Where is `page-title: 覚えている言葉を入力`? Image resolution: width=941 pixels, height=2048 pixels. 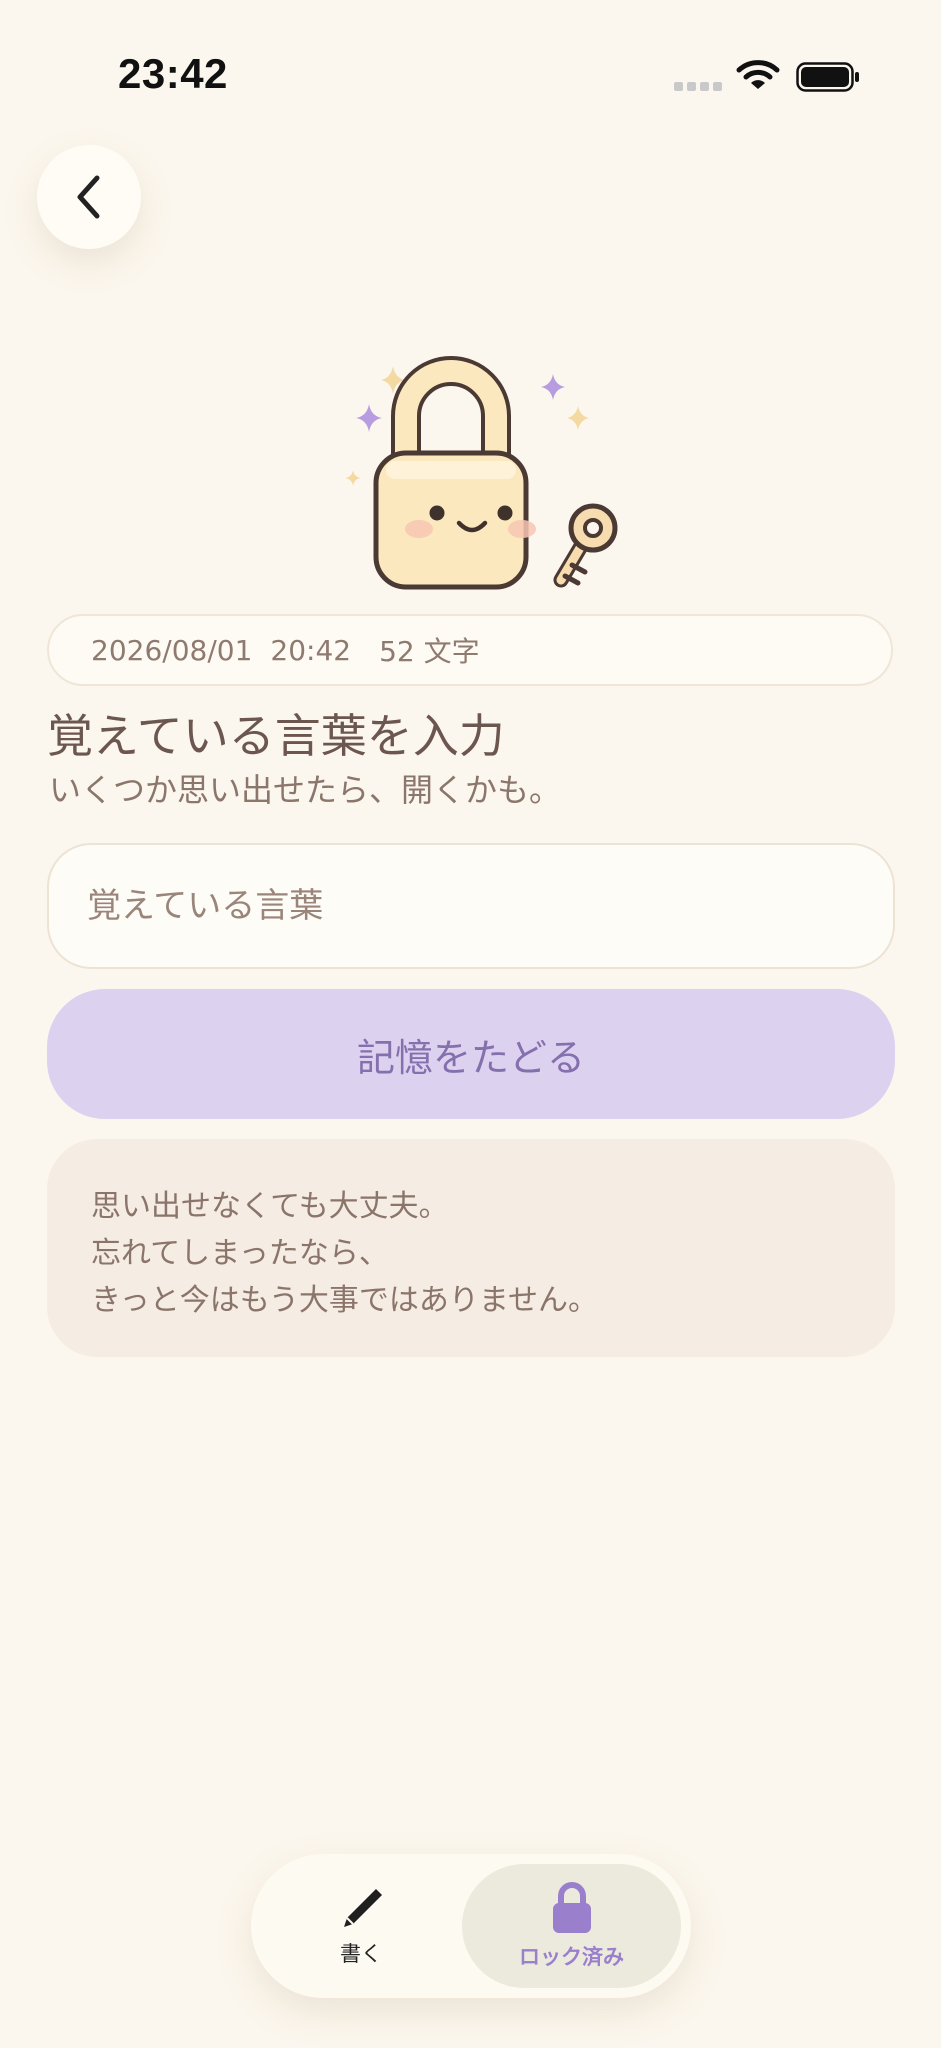 page-title: 覚えている言葉を入力 is located at coordinates (276, 736).